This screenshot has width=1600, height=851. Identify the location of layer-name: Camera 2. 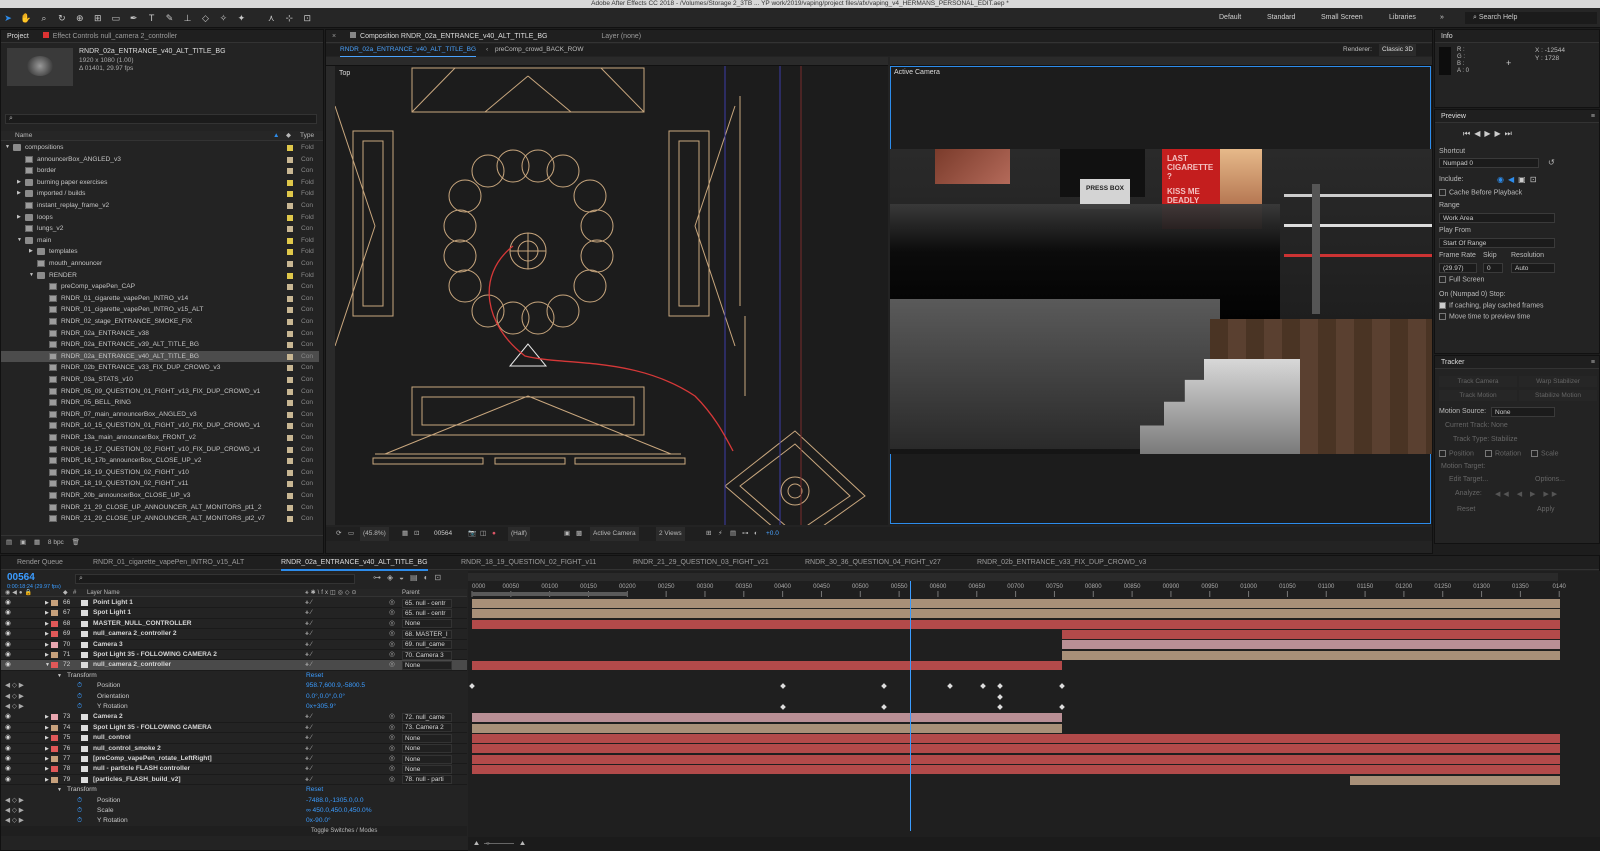
(108, 717).